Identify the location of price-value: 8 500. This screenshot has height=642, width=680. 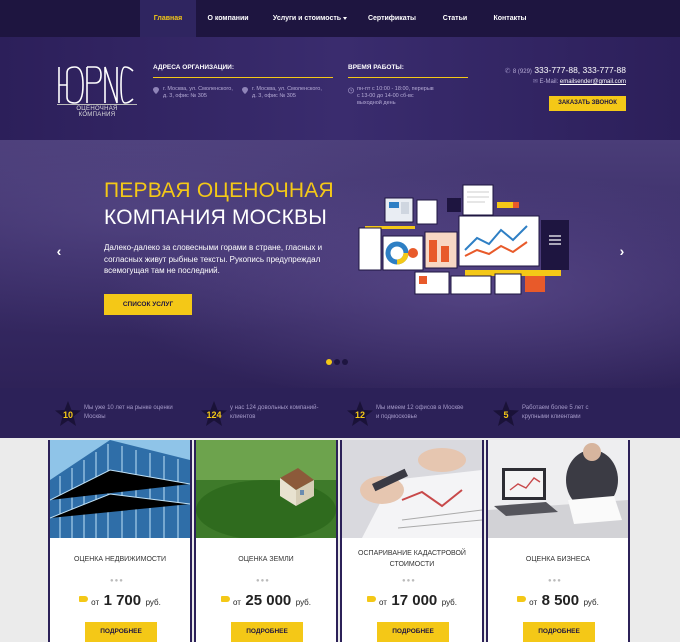
(560, 600).